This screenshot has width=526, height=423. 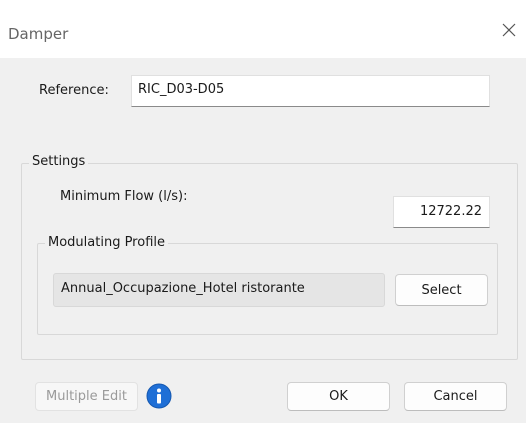 What do you see at coordinates (263, 29) in the screenshot?
I see `title-bar: Damper` at bounding box center [263, 29].